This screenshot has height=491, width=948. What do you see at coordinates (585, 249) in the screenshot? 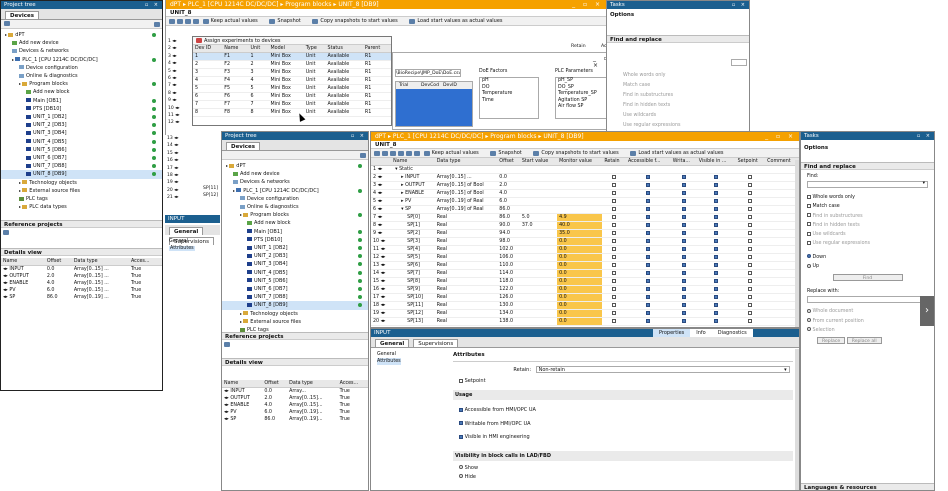
I see `front-db-row: 11 ◂▸ SP[4] Real 102.0 0.0` at bounding box center [585, 249].